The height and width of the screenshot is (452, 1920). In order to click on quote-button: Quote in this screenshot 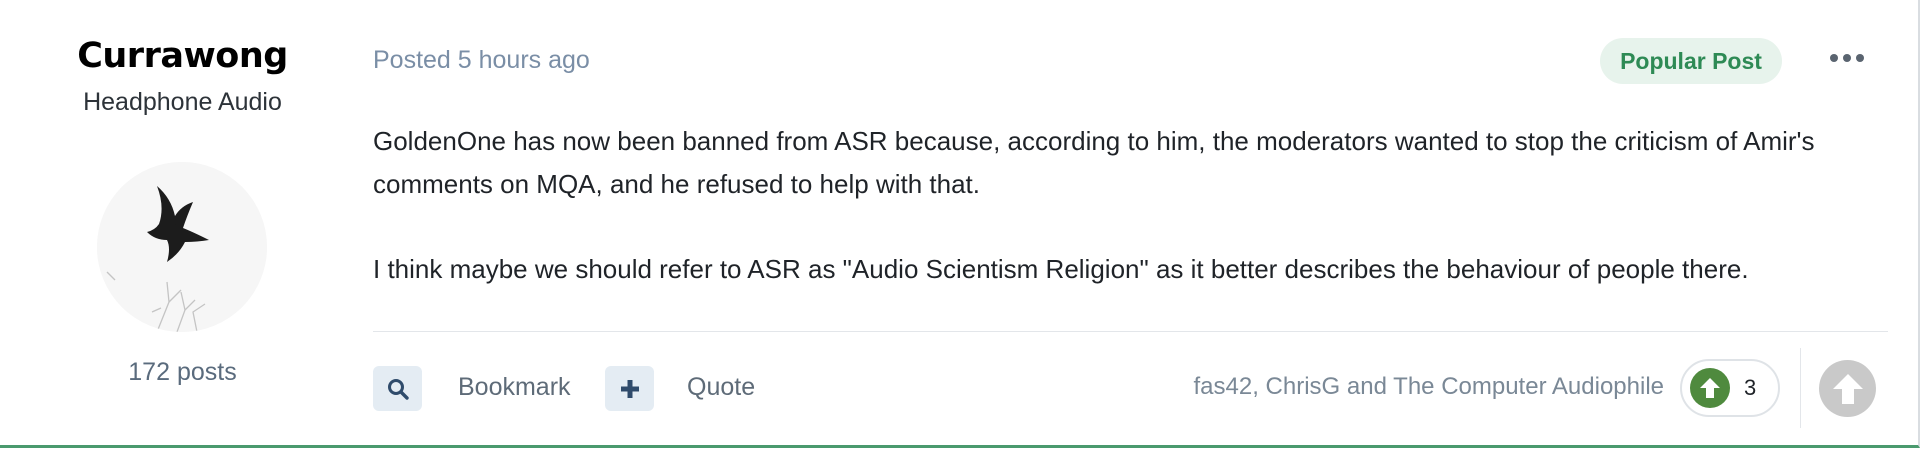, I will do `click(721, 387)`.